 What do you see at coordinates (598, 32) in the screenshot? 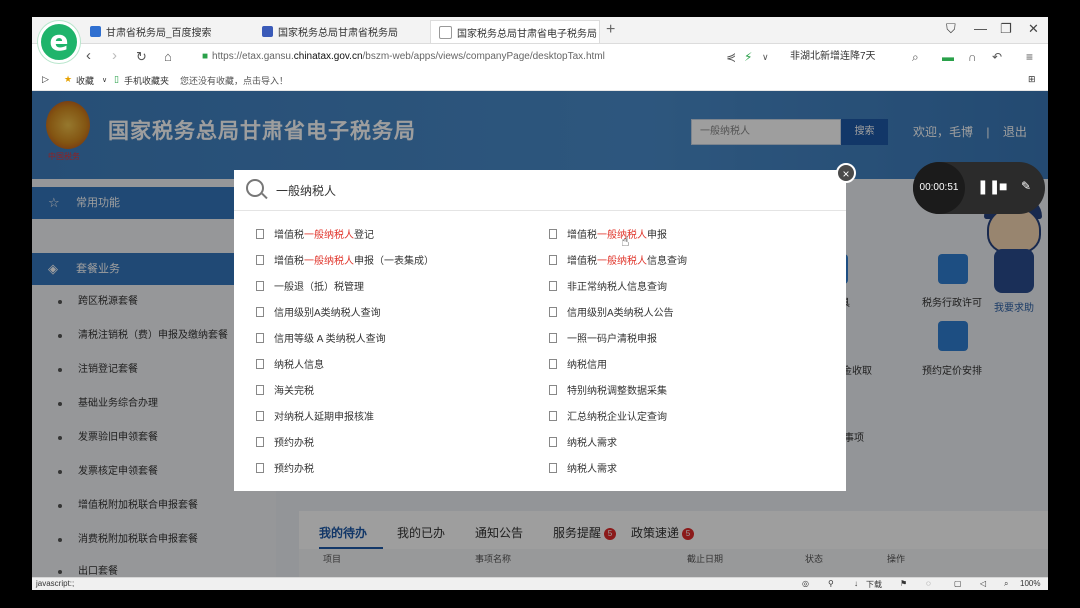
I see `close-tab-icon: ×` at bounding box center [598, 32].